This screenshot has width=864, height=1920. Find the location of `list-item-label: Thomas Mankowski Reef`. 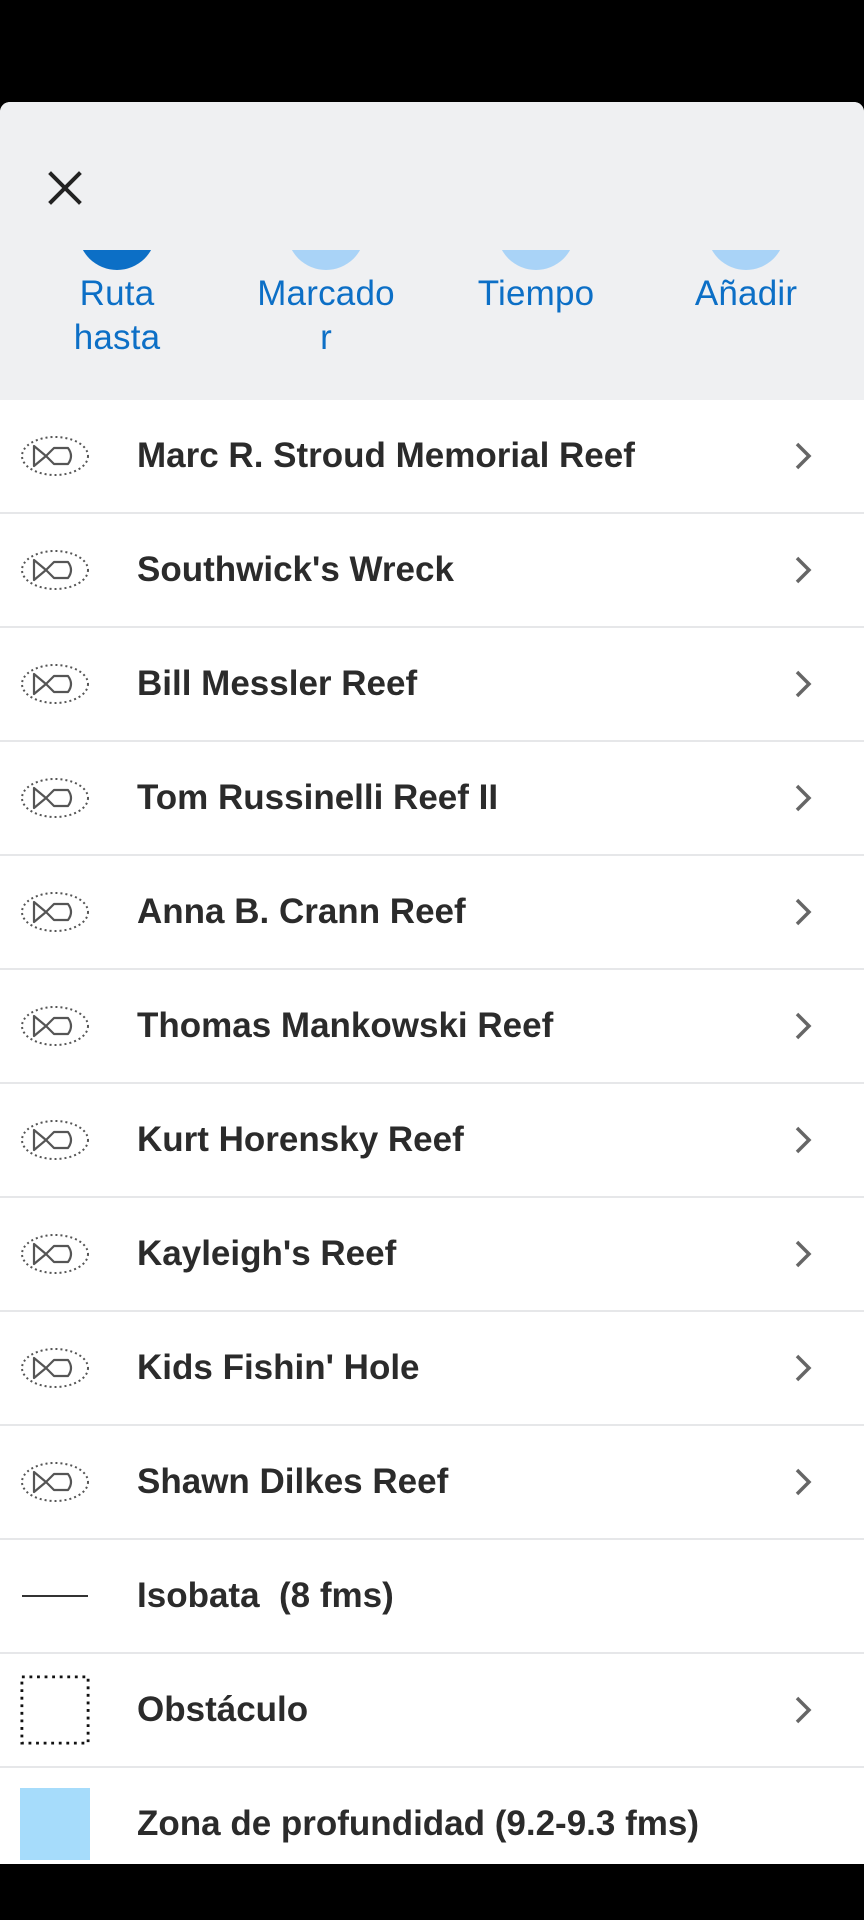

list-item-label: Thomas Mankowski Reef is located at coordinates (345, 1025).